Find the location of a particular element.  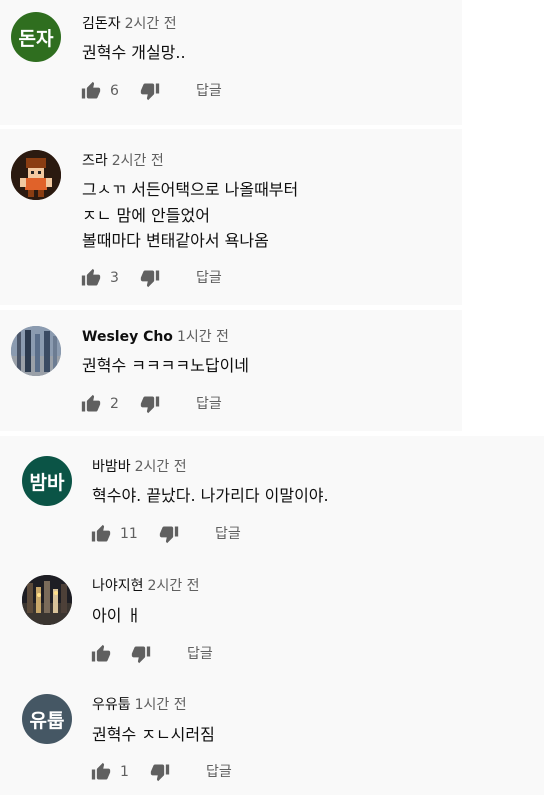

comment-actions: 6 답글 is located at coordinates (181, 92).